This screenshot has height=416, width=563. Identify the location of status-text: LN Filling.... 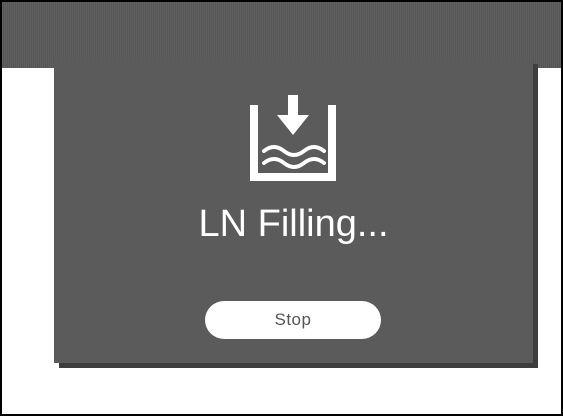
(293, 224).